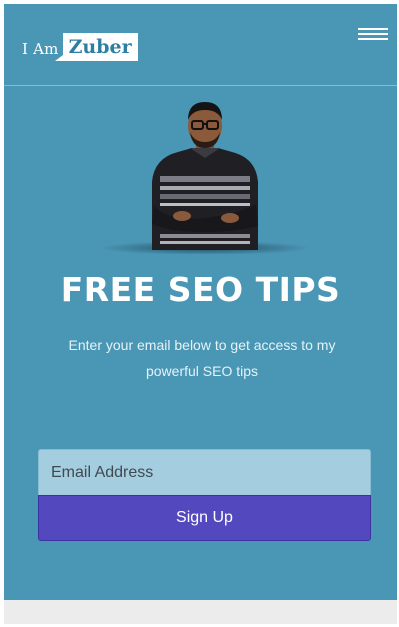  What do you see at coordinates (205, 178) in the screenshot?
I see `author-portrait` at bounding box center [205, 178].